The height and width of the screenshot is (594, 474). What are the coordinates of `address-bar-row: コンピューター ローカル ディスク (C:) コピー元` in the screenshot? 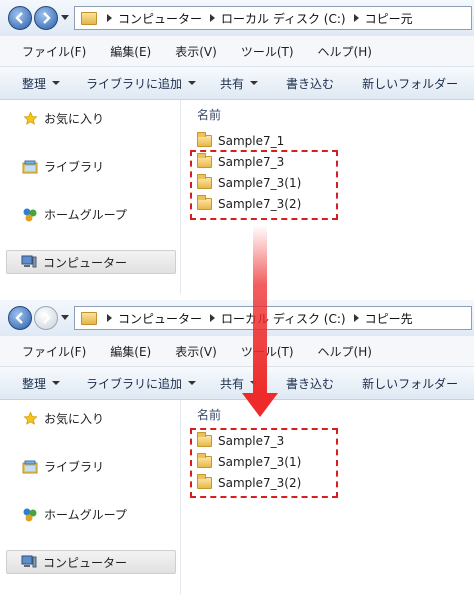 It's located at (237, 18).